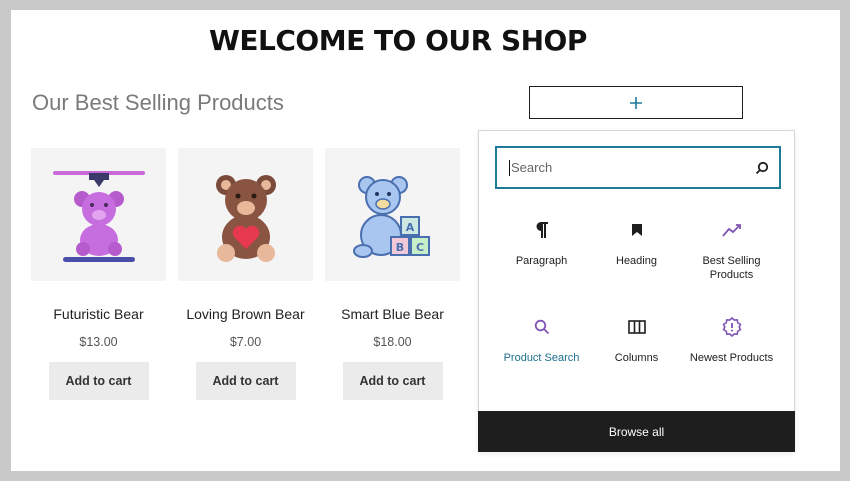 This screenshot has width=850, height=481. I want to click on block-search-input, so click(633, 167).